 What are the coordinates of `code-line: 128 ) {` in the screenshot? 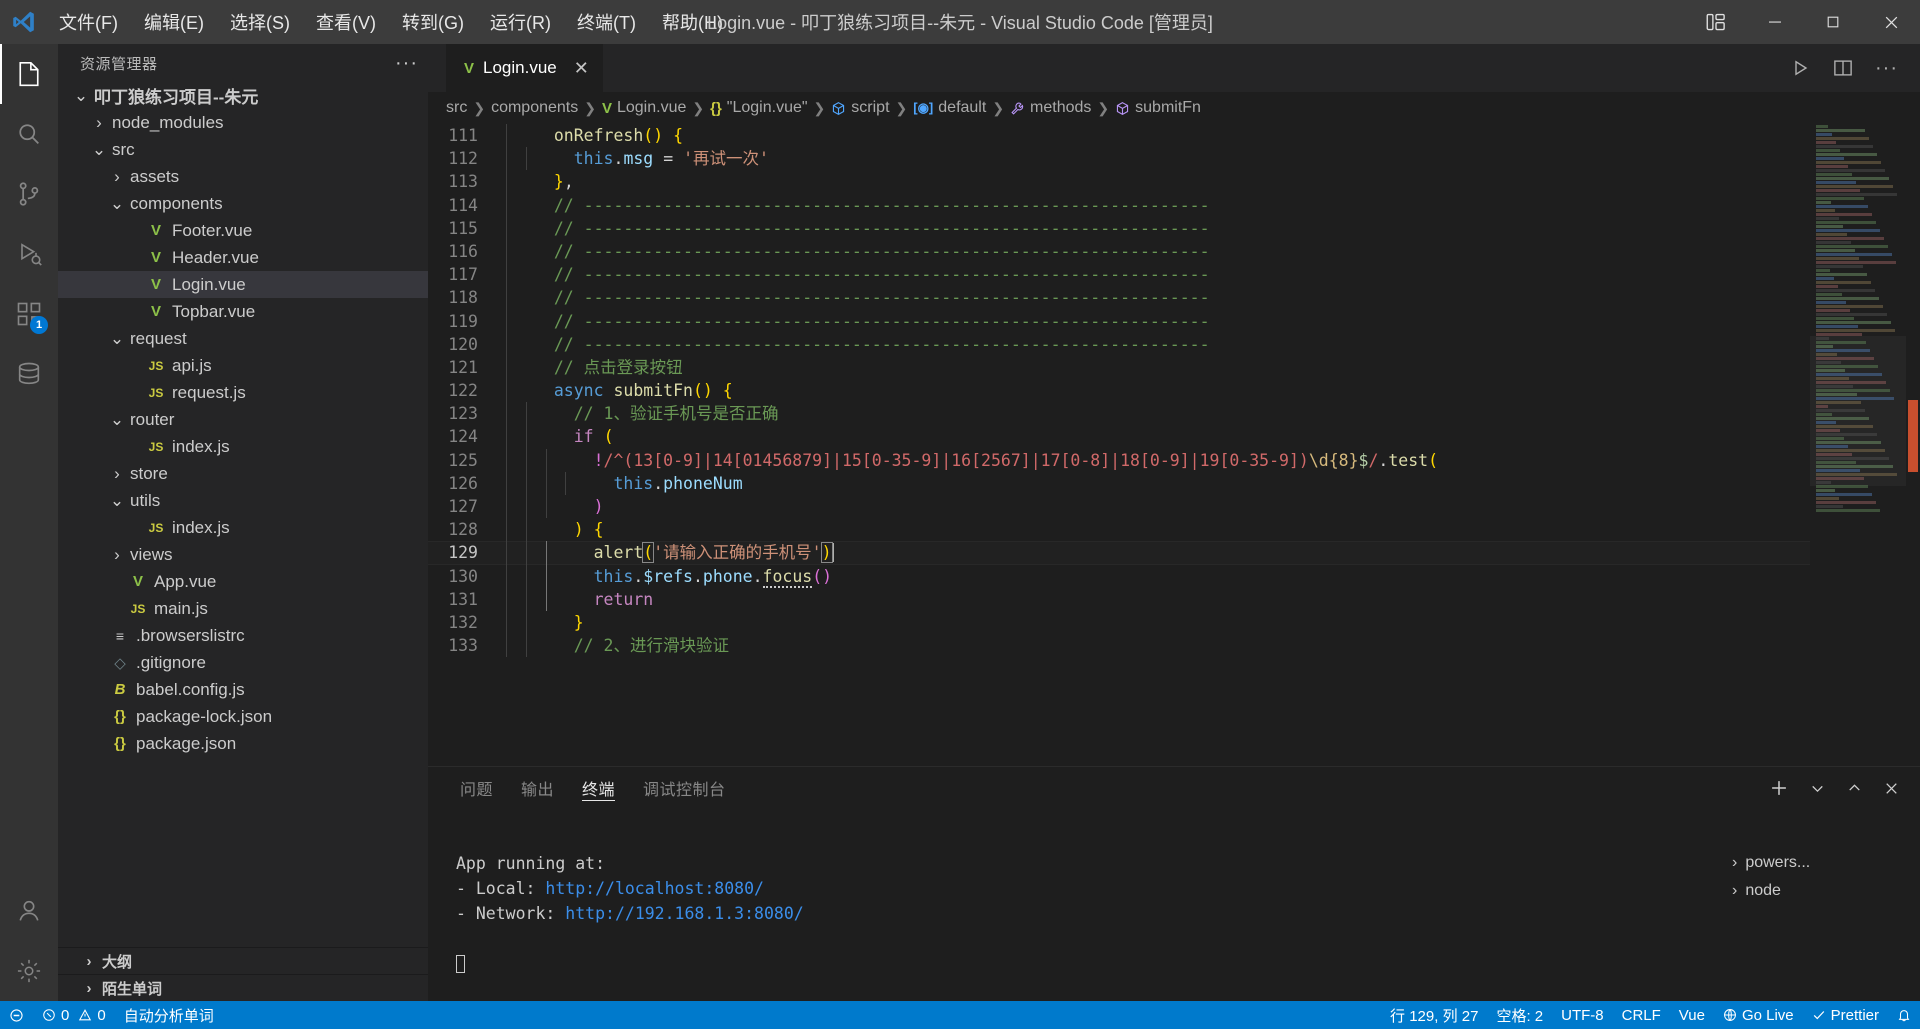 It's located at (1119, 530).